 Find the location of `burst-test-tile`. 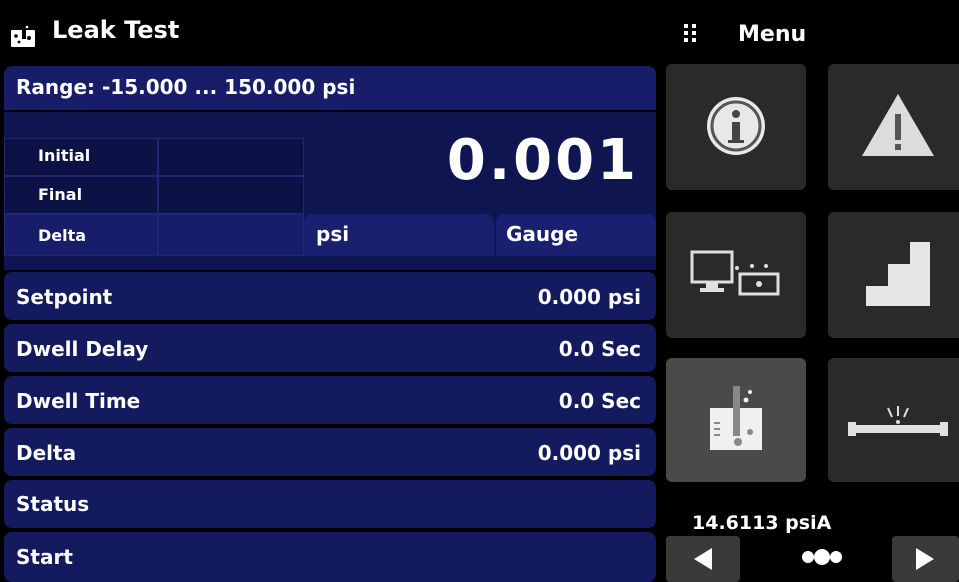

burst-test-tile is located at coordinates (893, 420).